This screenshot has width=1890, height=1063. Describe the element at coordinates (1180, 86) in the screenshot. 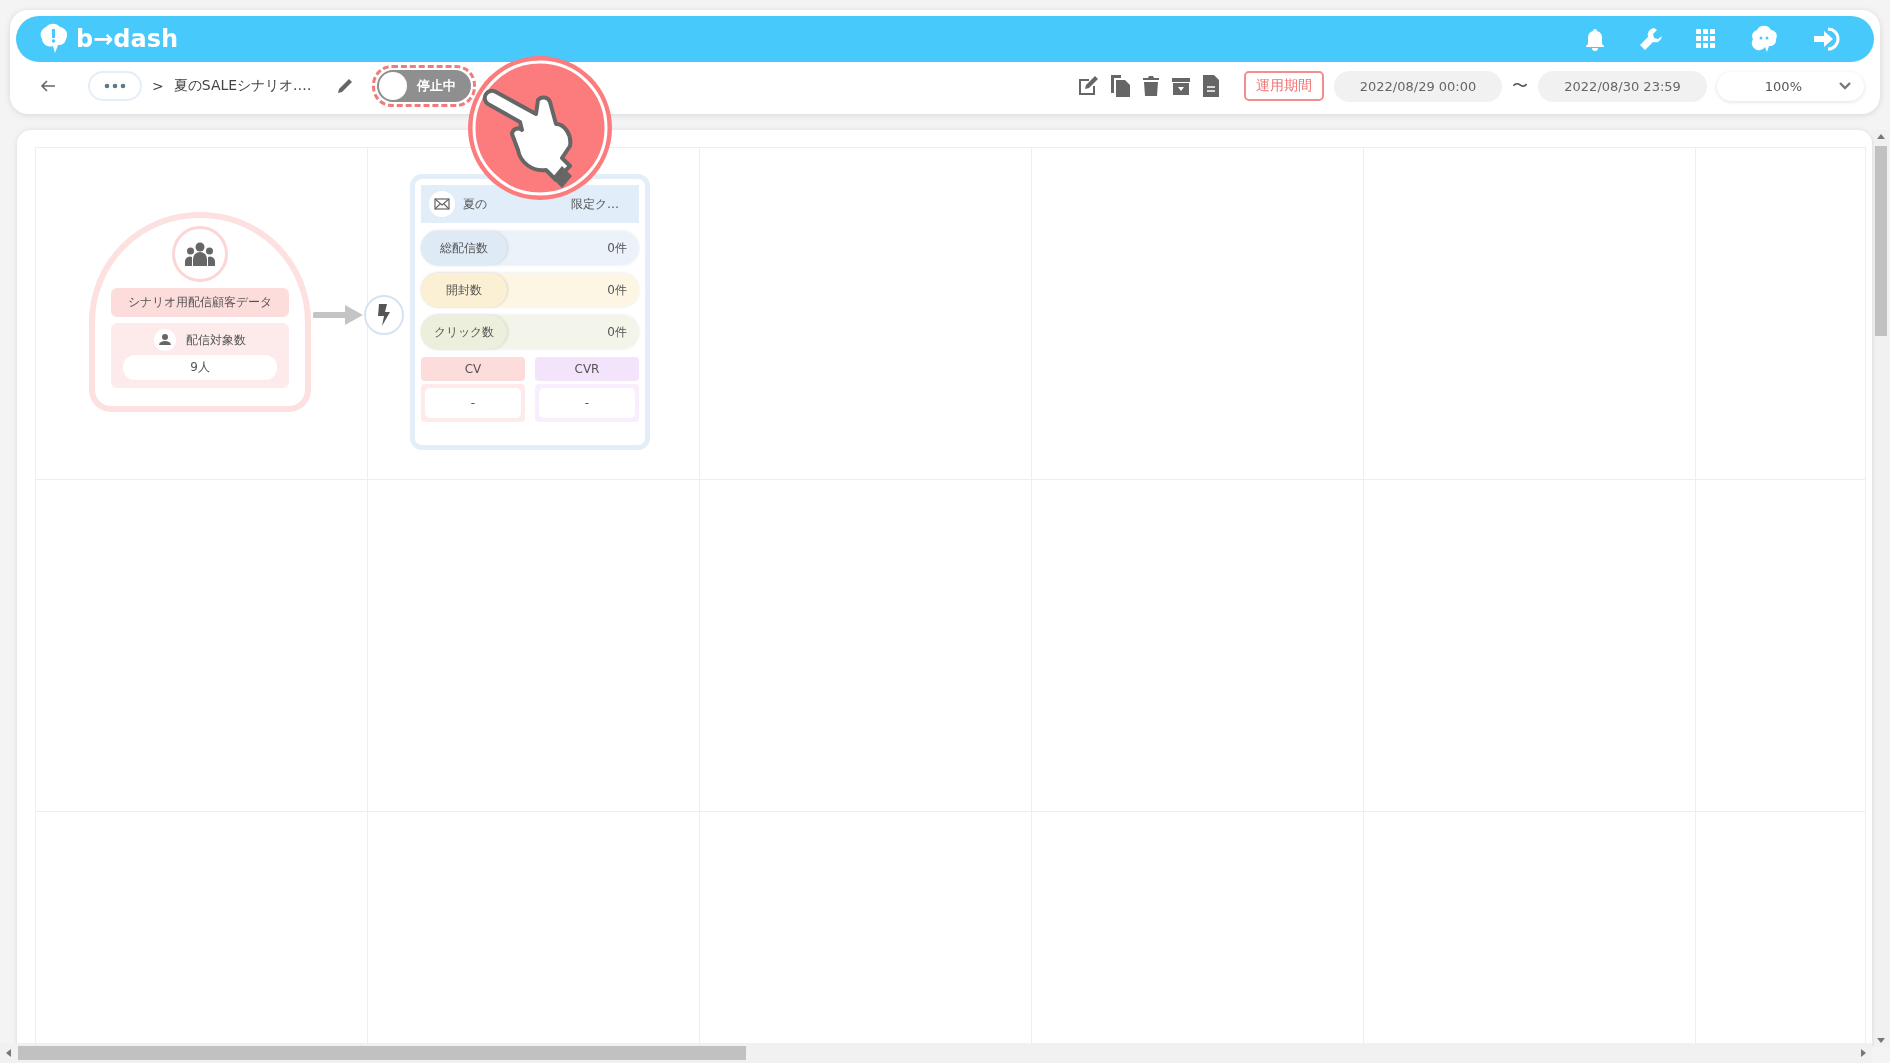

I see `archive-icon` at that location.